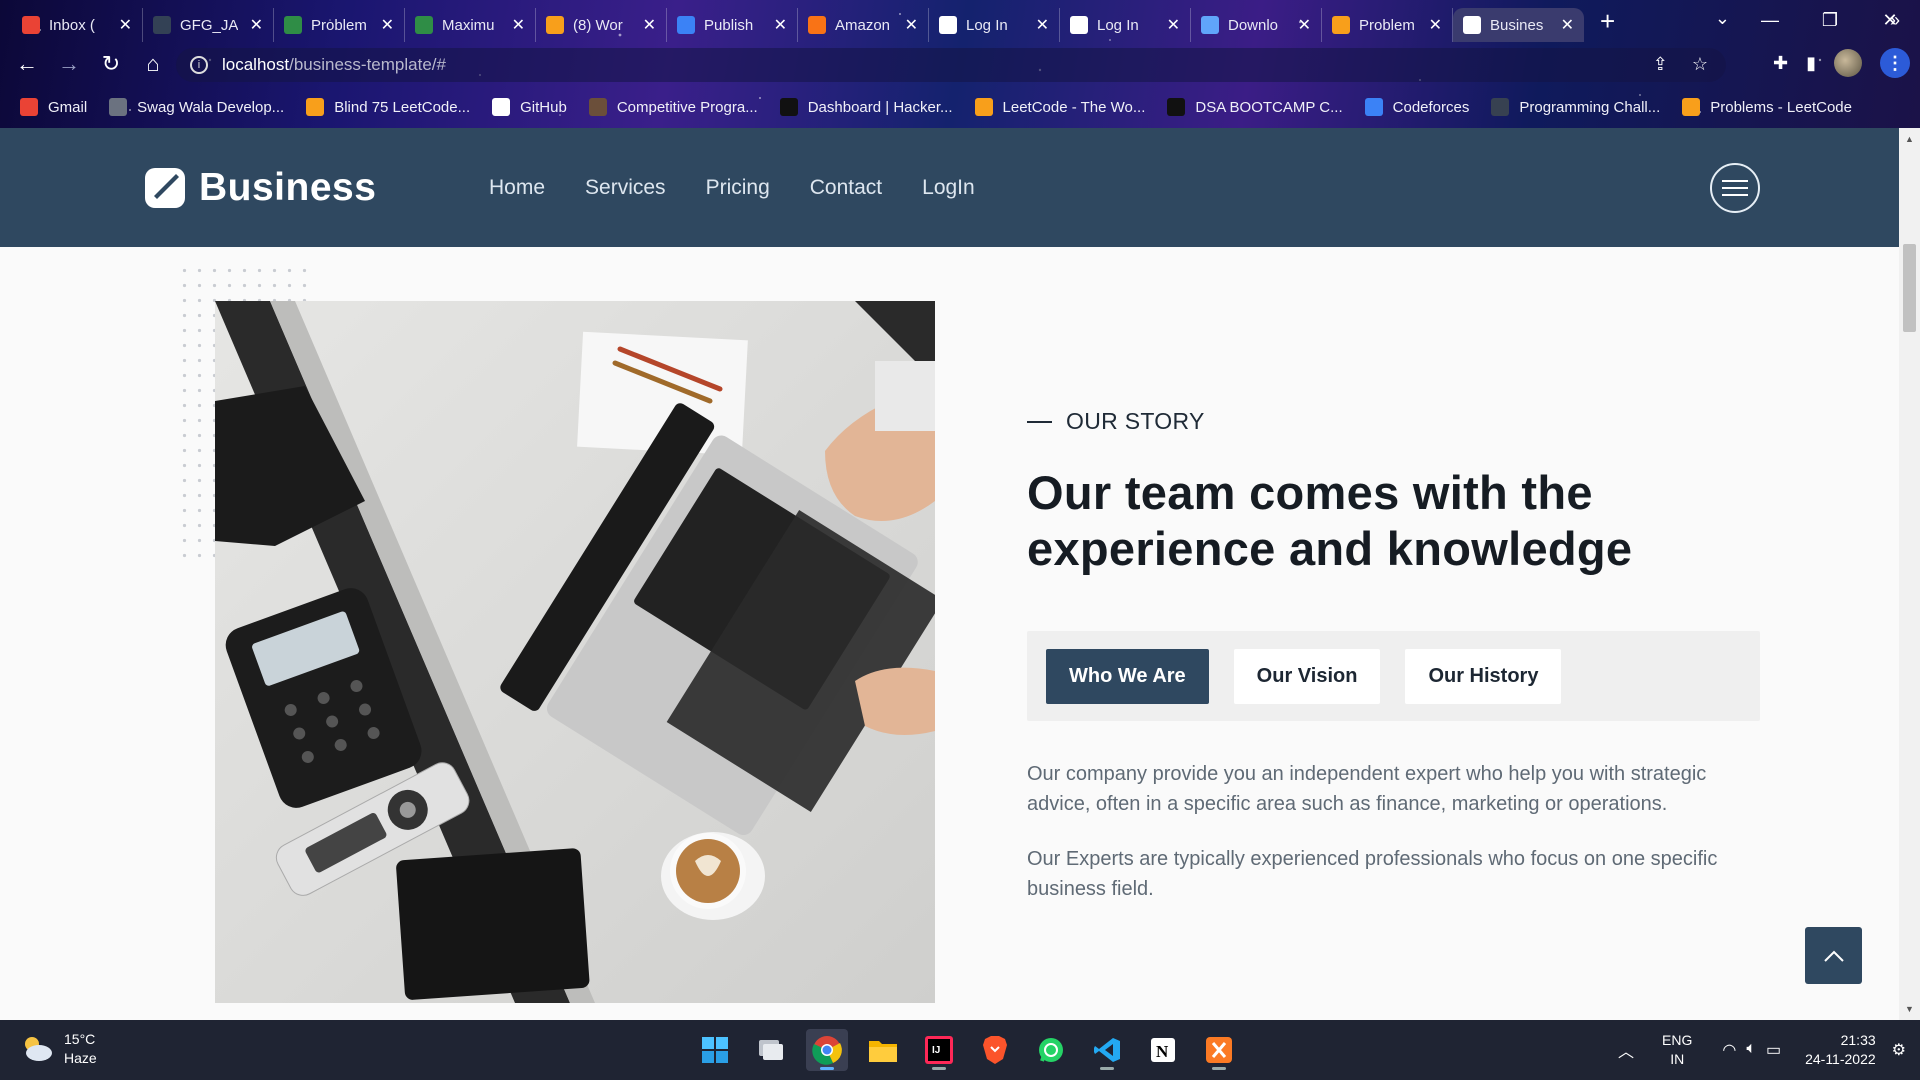  What do you see at coordinates (260, 188) in the screenshot?
I see `site-logo: Business` at bounding box center [260, 188].